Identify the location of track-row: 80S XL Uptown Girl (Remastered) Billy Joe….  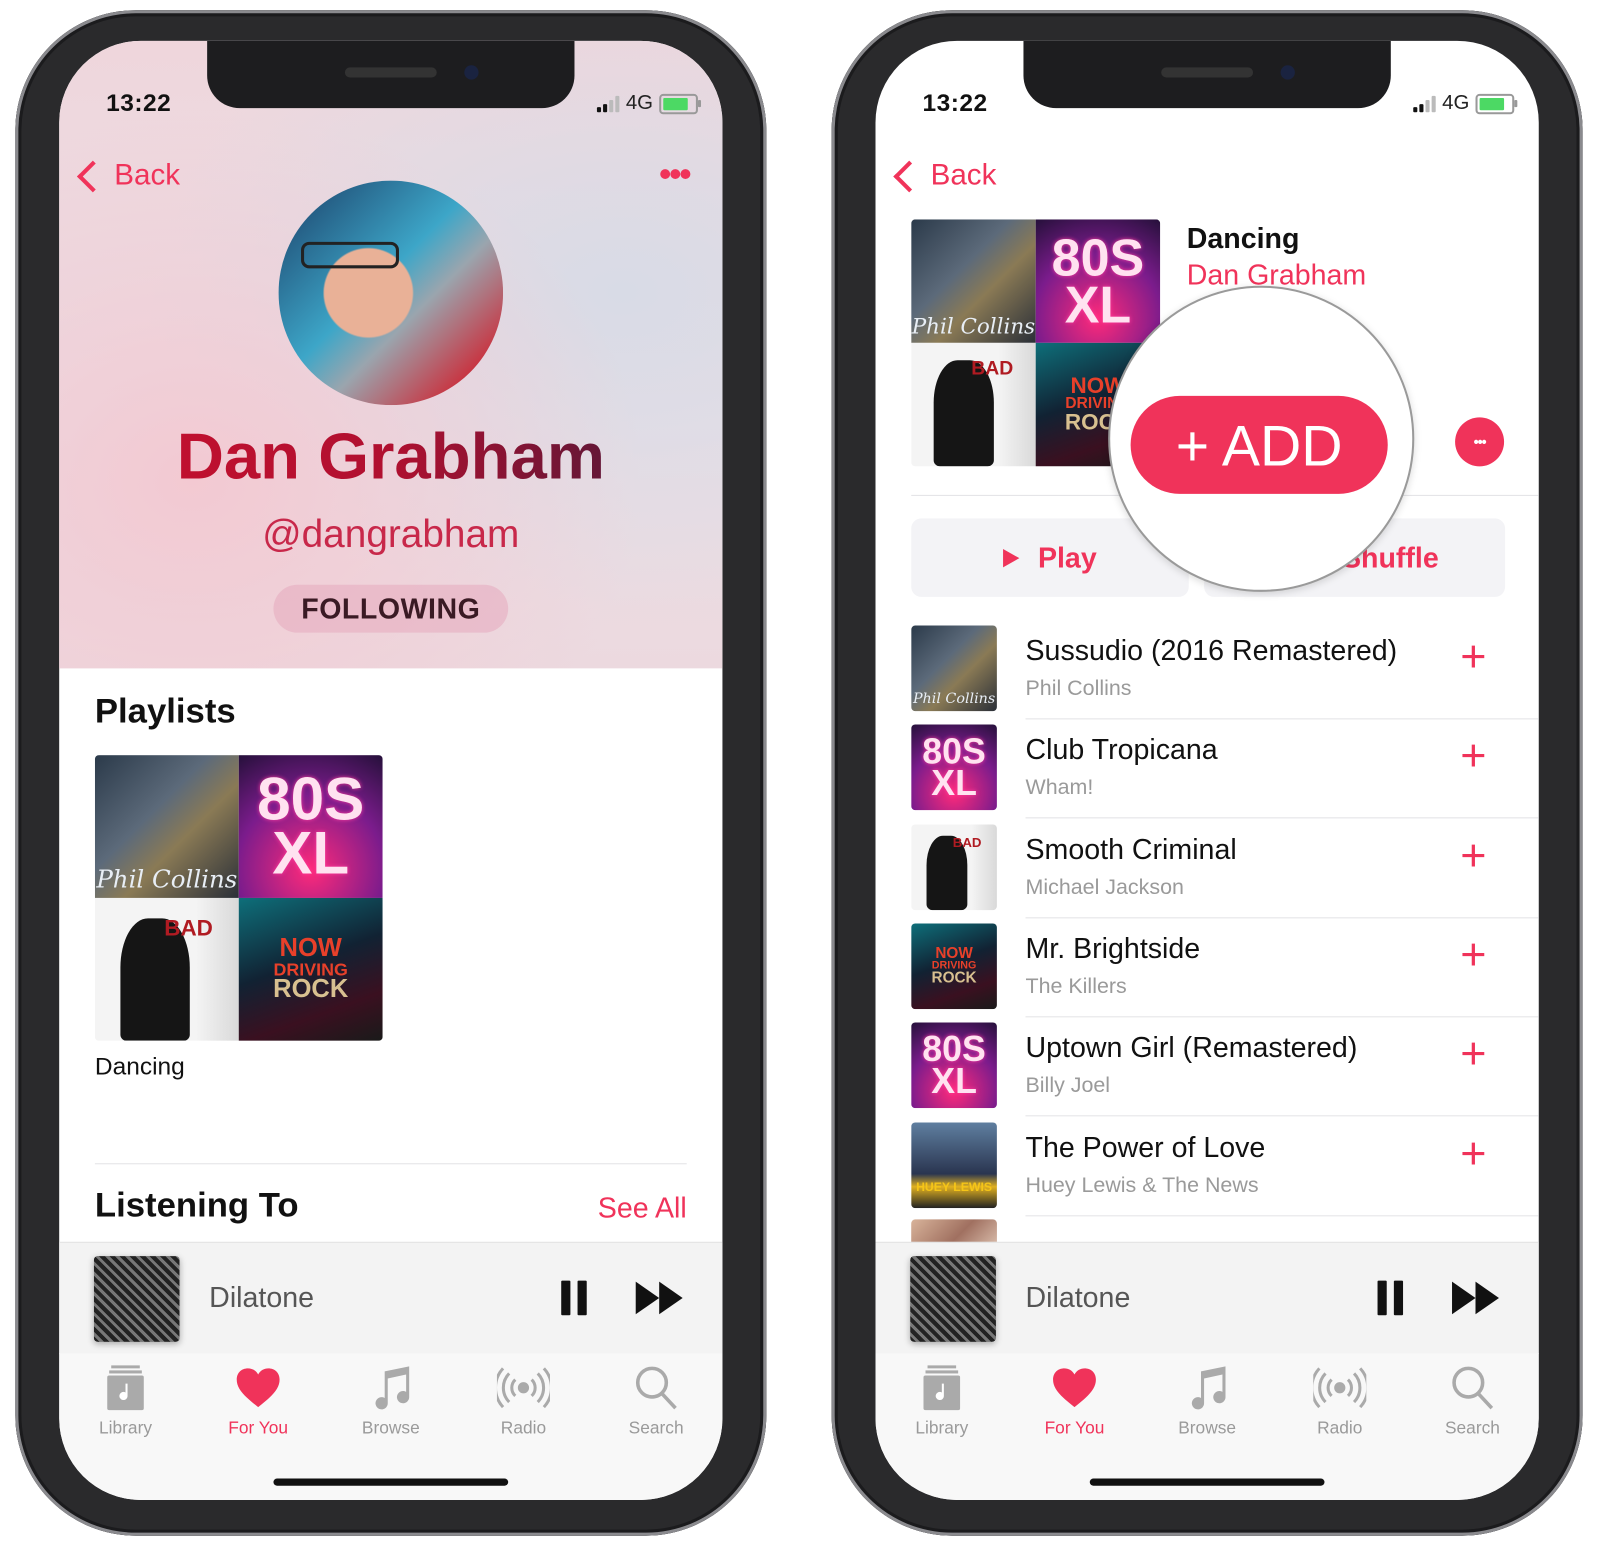
(1225, 1067).